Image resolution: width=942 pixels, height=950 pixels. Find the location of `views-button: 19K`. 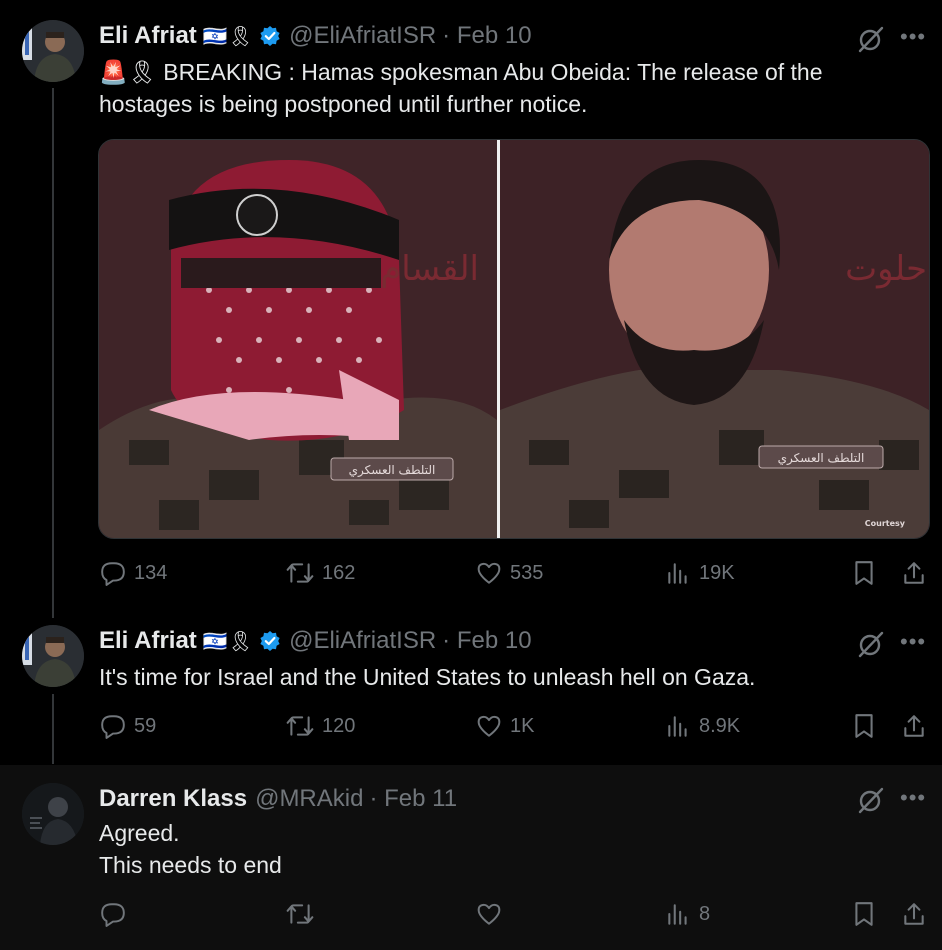

views-button: 19K is located at coordinates (700, 573).